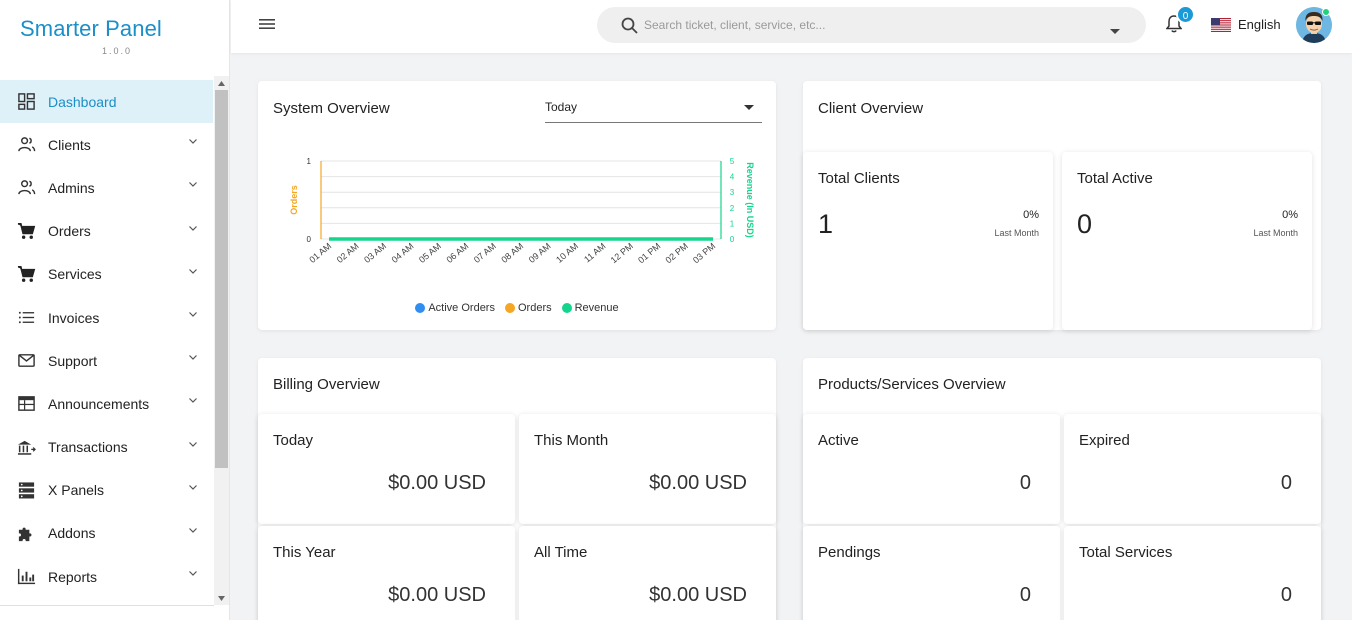  Describe the element at coordinates (1192, 573) in the screenshot. I see `products-total-services-card: Total Services 0` at that location.